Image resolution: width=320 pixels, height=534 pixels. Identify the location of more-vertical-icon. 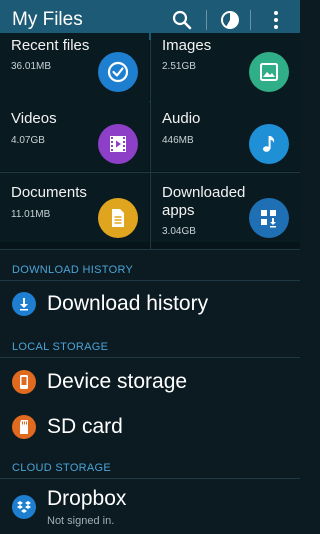
(276, 20).